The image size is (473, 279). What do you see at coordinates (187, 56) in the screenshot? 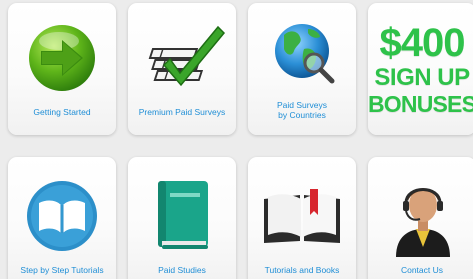
I see `checklist-icon` at bounding box center [187, 56].